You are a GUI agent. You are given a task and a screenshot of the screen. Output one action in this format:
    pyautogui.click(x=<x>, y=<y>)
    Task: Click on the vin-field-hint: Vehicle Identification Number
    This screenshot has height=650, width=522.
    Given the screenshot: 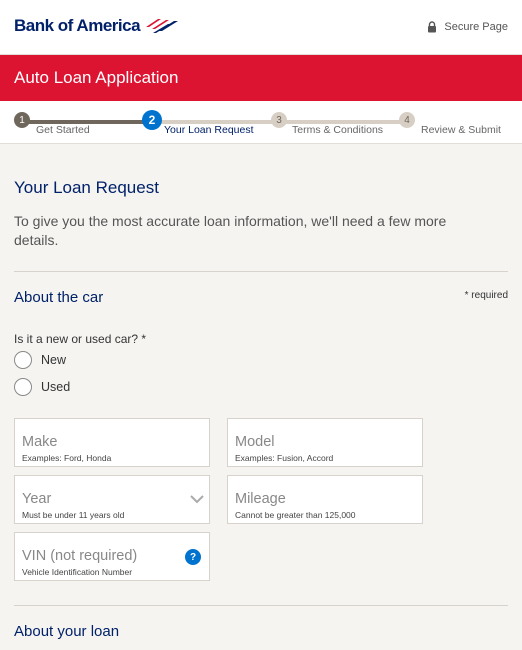 What is the action you would take?
    pyautogui.click(x=77, y=572)
    